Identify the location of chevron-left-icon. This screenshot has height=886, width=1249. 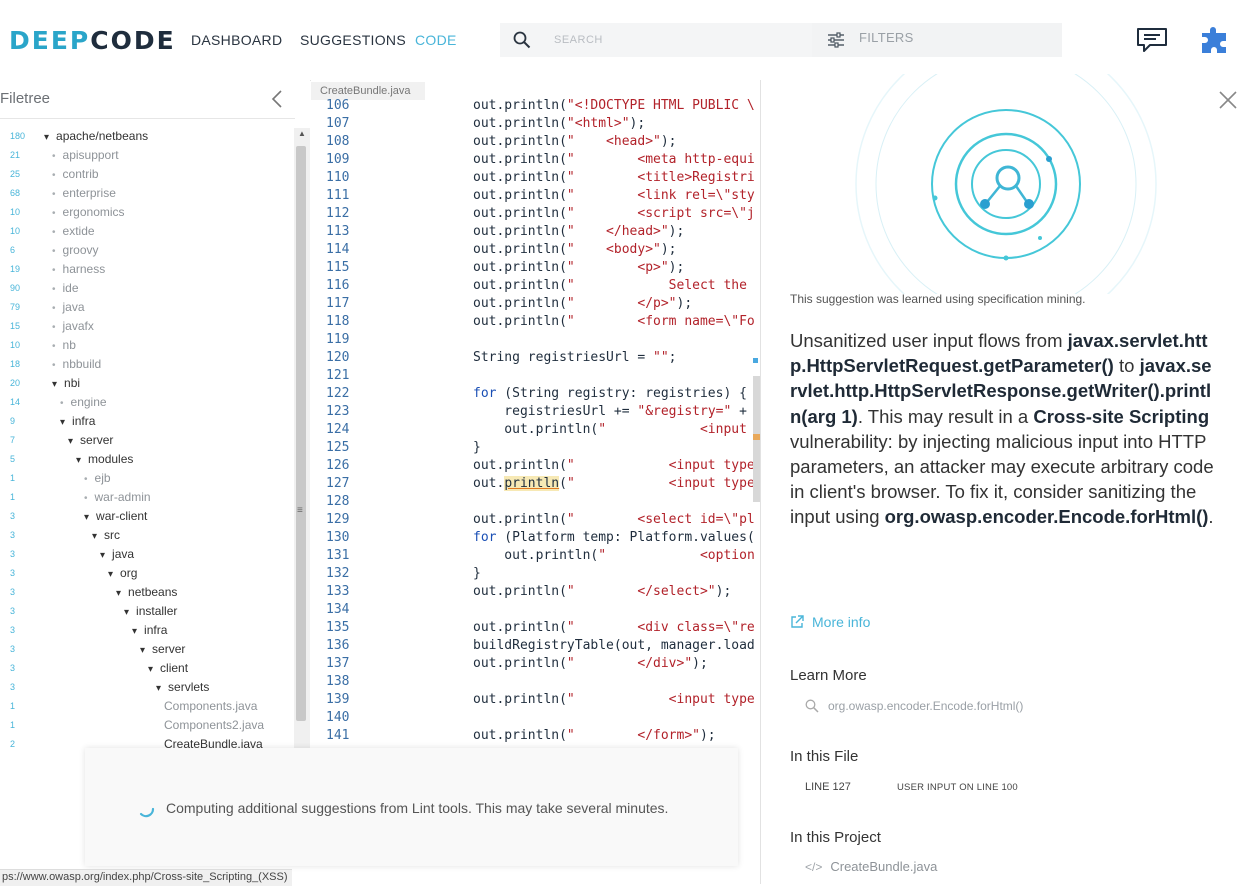
(277, 99).